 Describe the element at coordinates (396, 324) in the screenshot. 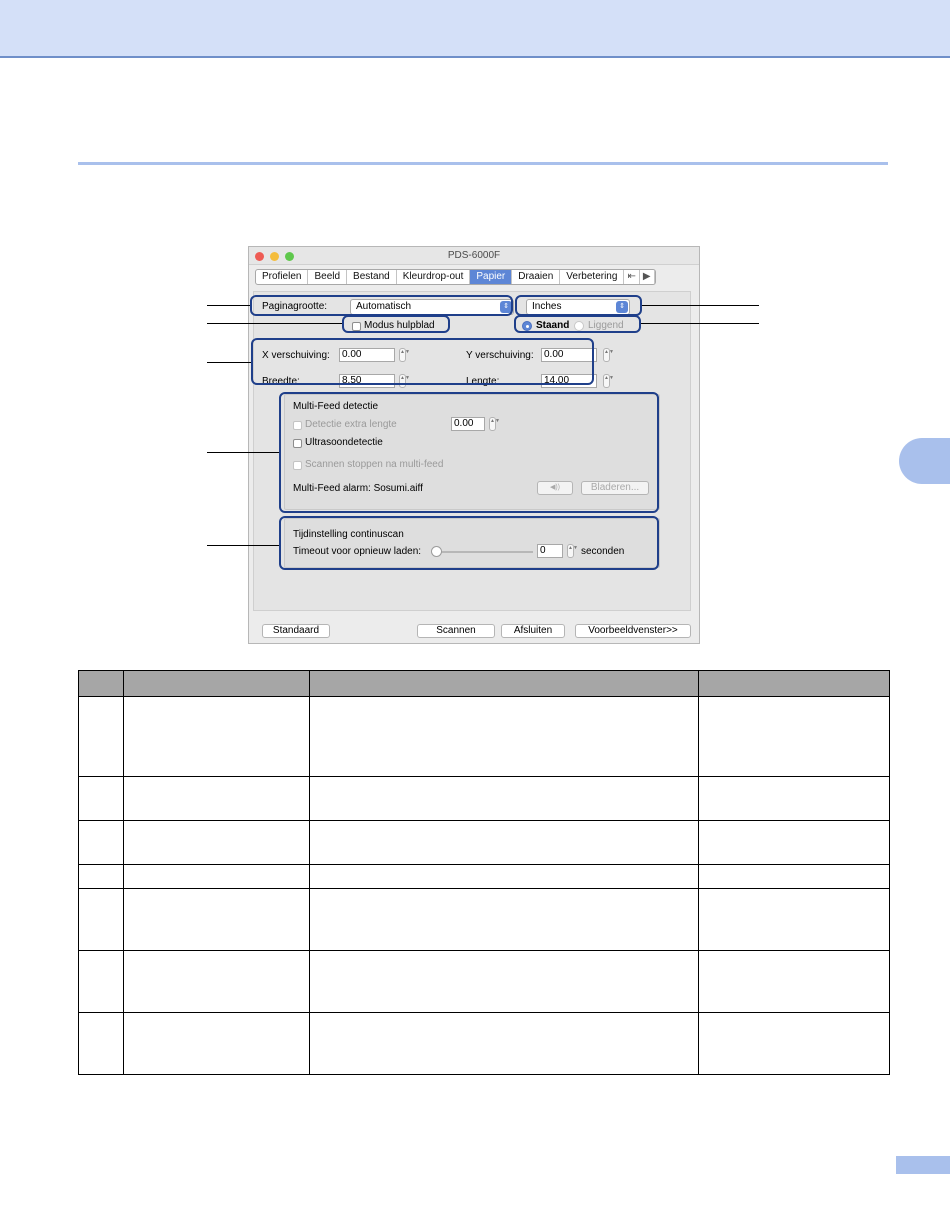

I see `callout-carrier-sheet` at that location.